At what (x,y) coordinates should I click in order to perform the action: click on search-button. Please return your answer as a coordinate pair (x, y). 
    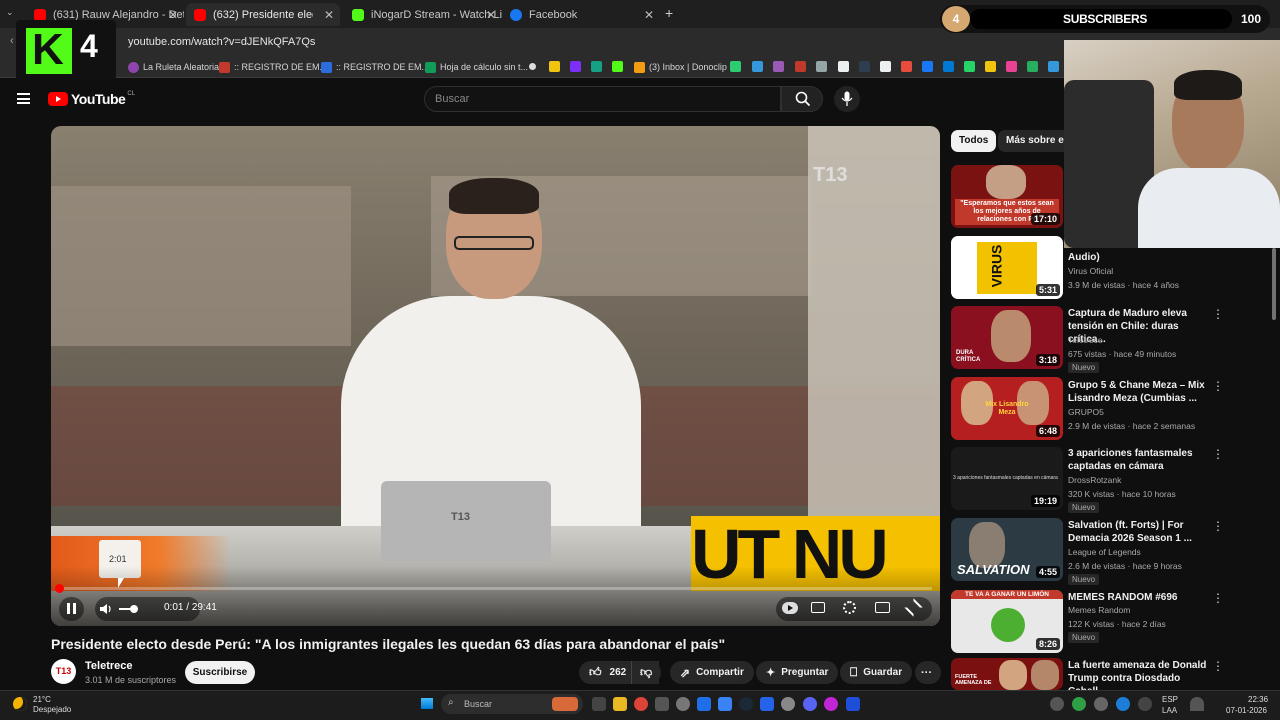
    Looking at the image, I should click on (802, 99).